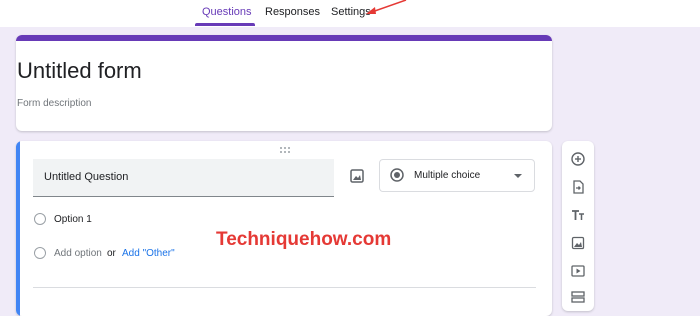  What do you see at coordinates (111, 253) in the screenshot?
I see `or-text: or` at bounding box center [111, 253].